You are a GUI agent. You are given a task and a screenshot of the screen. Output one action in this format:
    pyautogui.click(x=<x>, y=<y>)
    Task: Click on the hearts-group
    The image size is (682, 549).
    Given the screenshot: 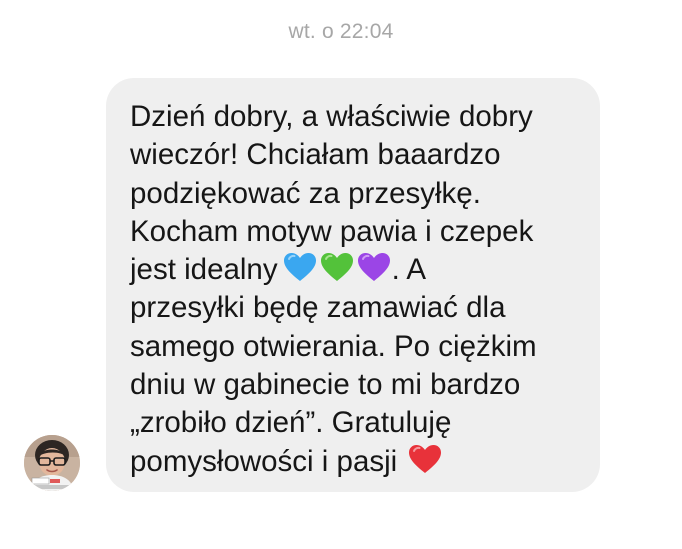 What is the action you would take?
    pyautogui.click(x=337, y=267)
    